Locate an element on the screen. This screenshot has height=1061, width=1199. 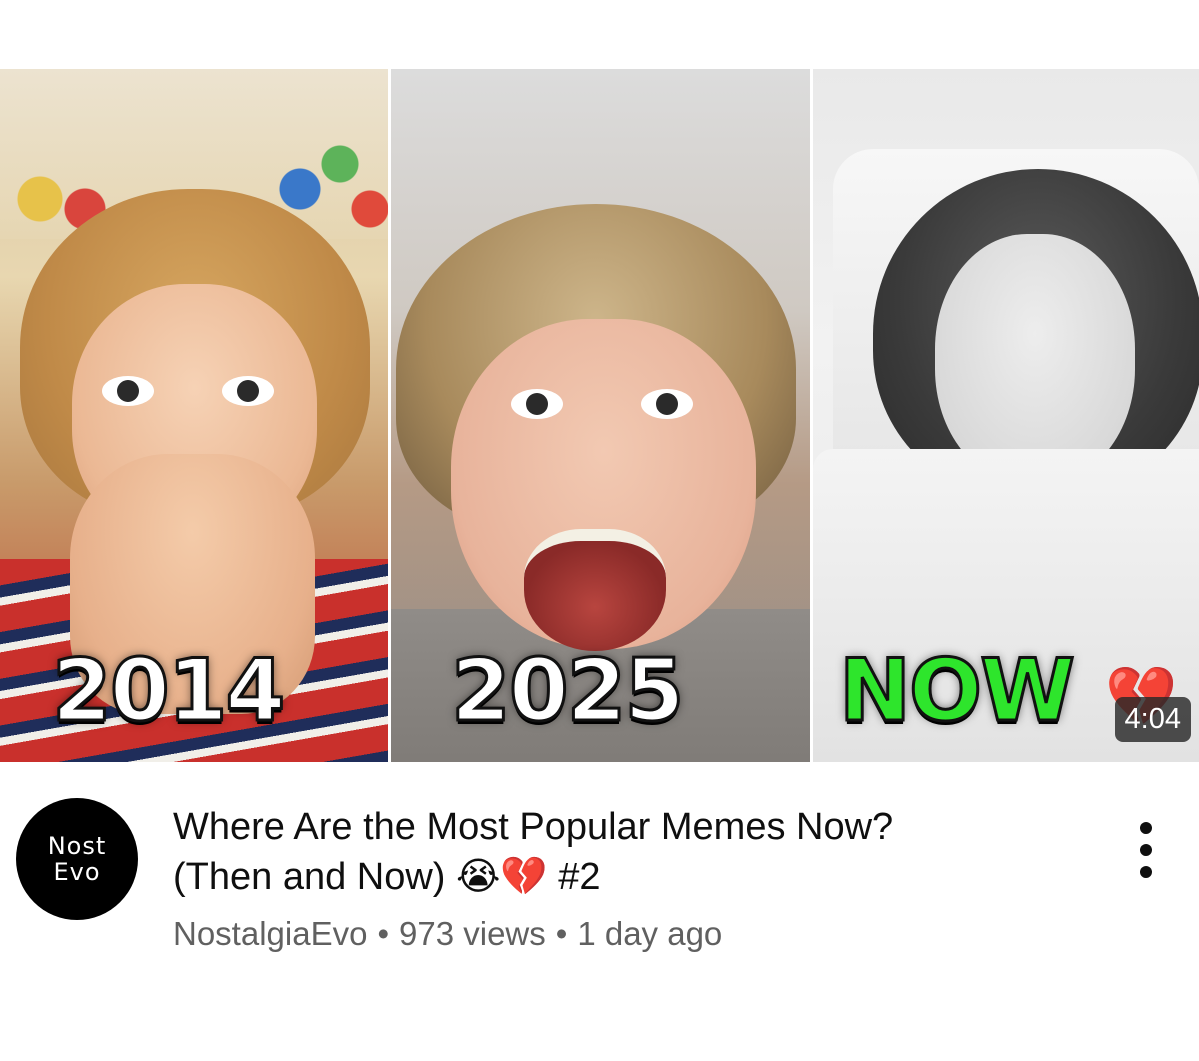
avatar-text-line-1: Nost is located at coordinates (77, 846).